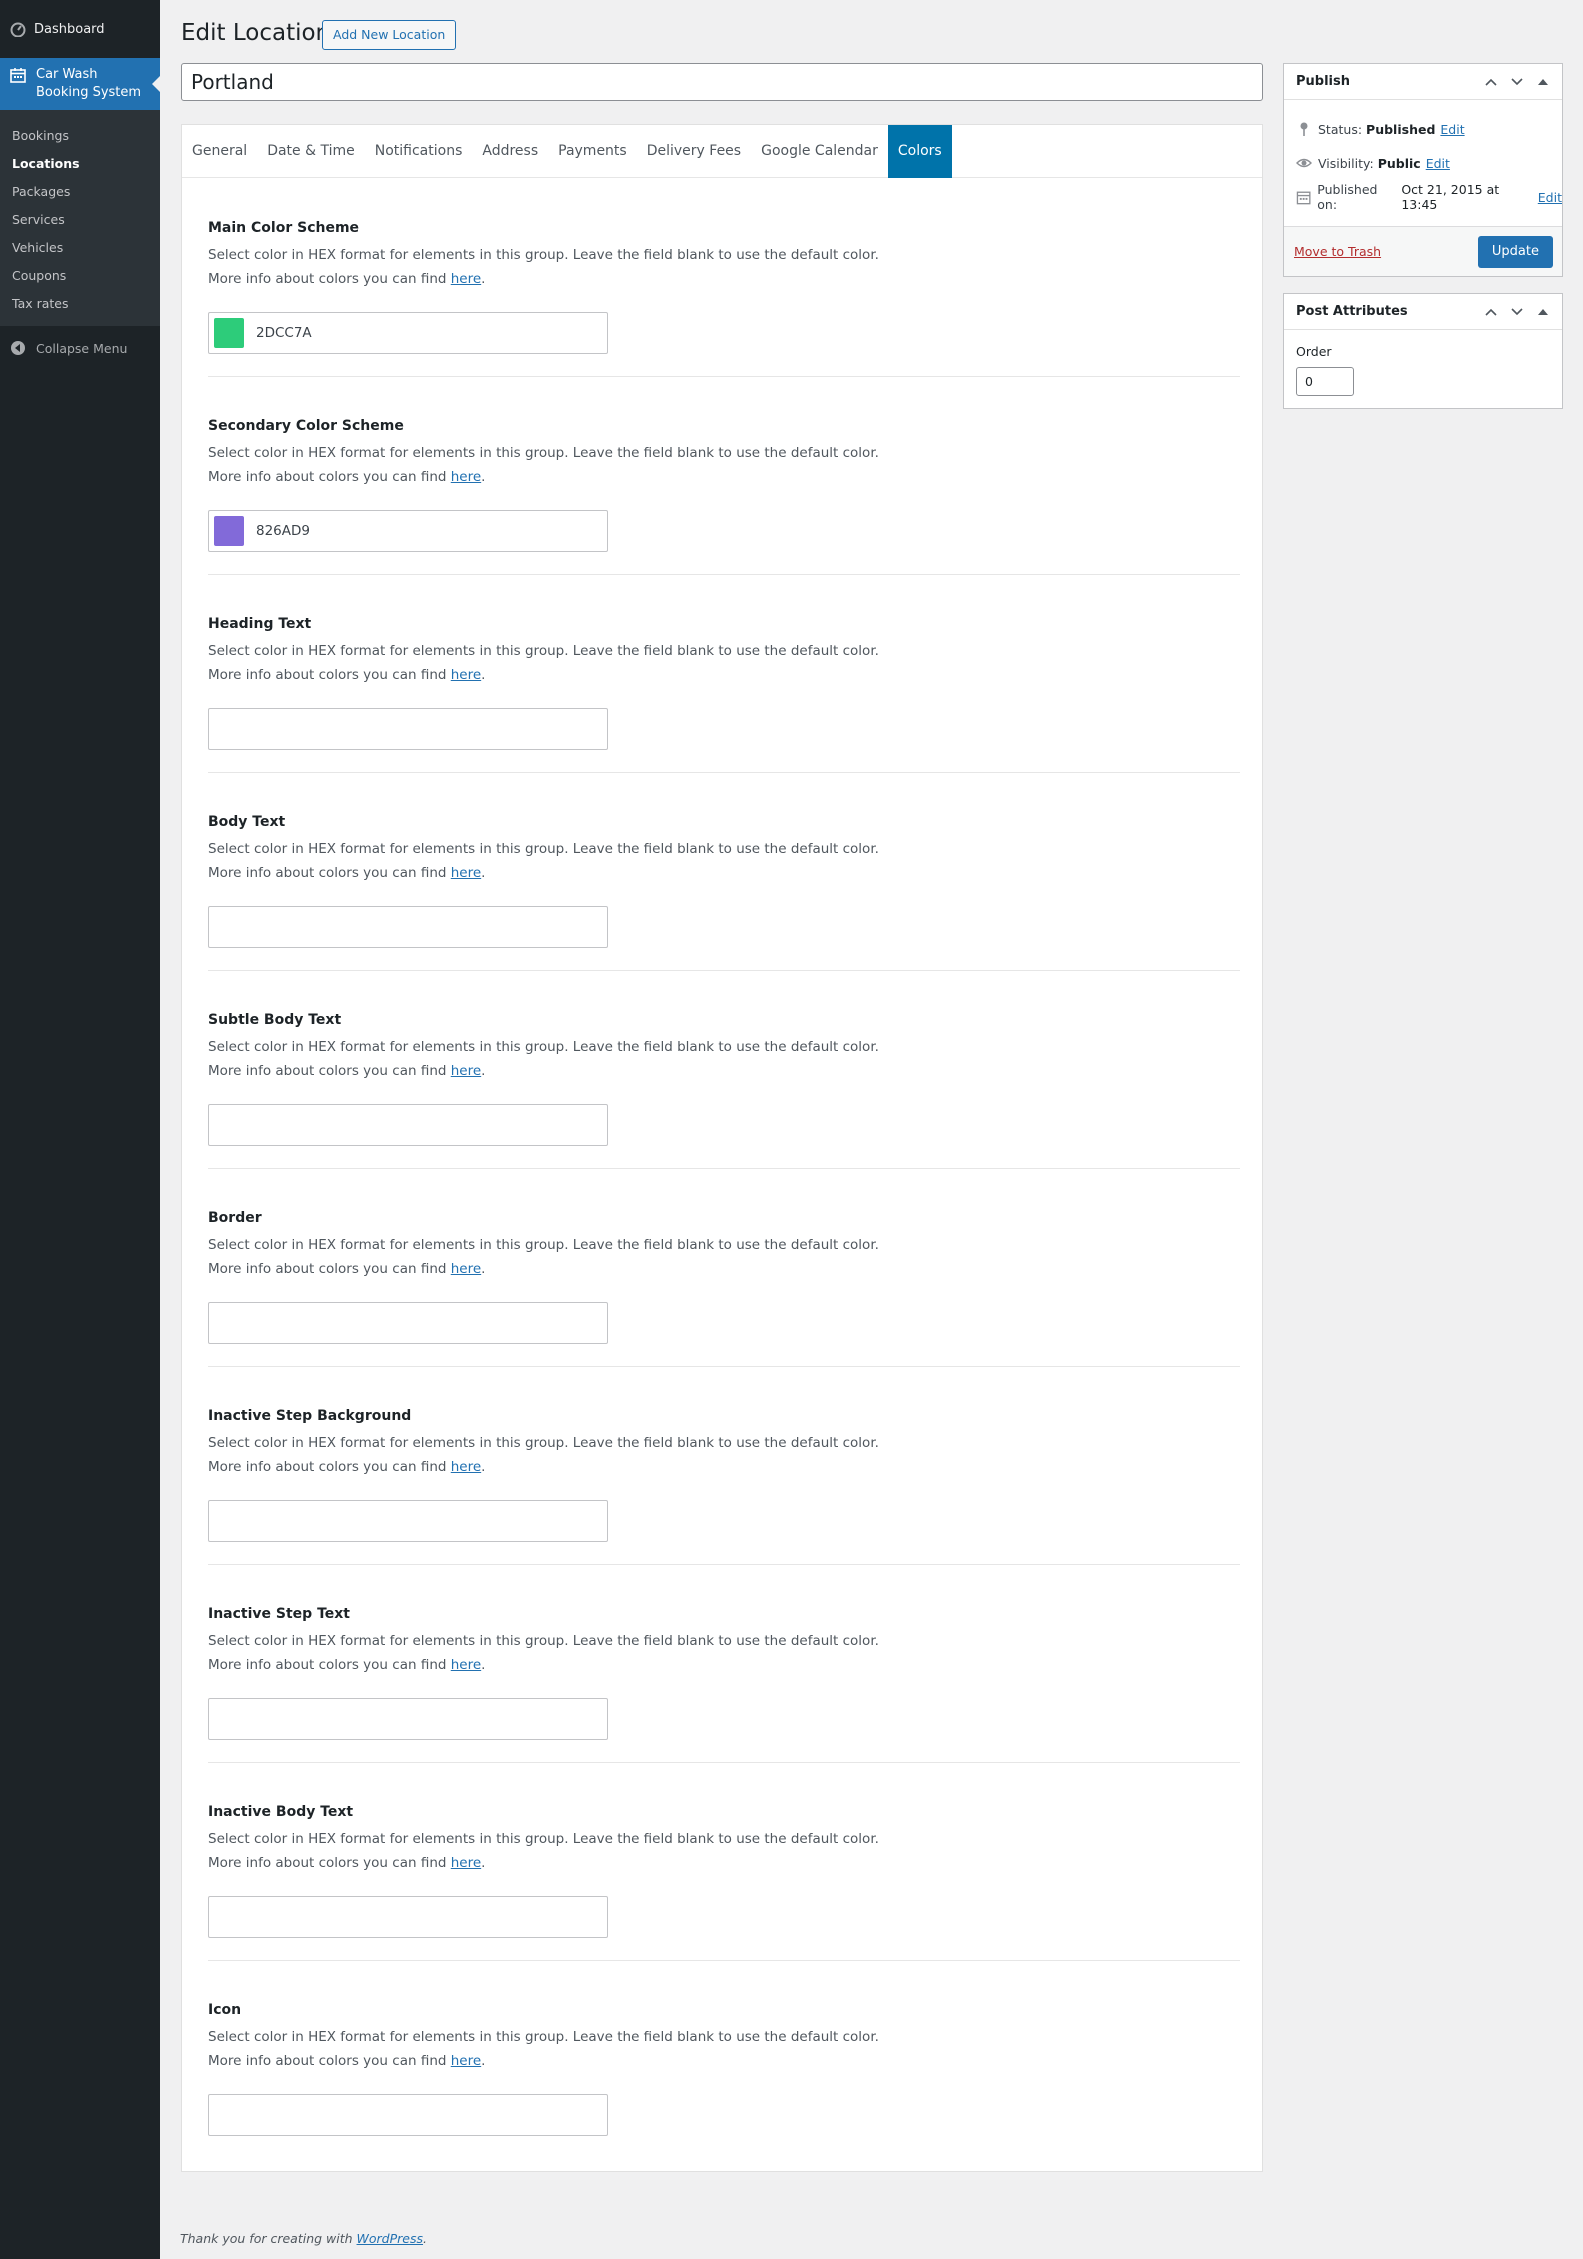 This screenshot has width=1583, height=2259. I want to click on tab-general: General, so click(219, 151).